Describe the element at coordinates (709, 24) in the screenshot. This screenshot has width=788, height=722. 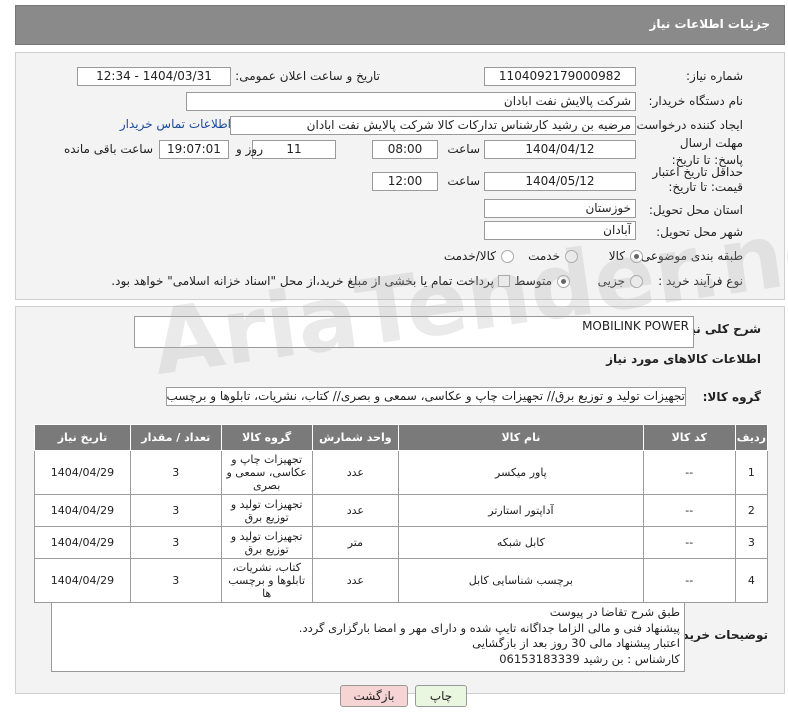
I see `page-title: جزئیات اطلاعات نیاز` at that location.